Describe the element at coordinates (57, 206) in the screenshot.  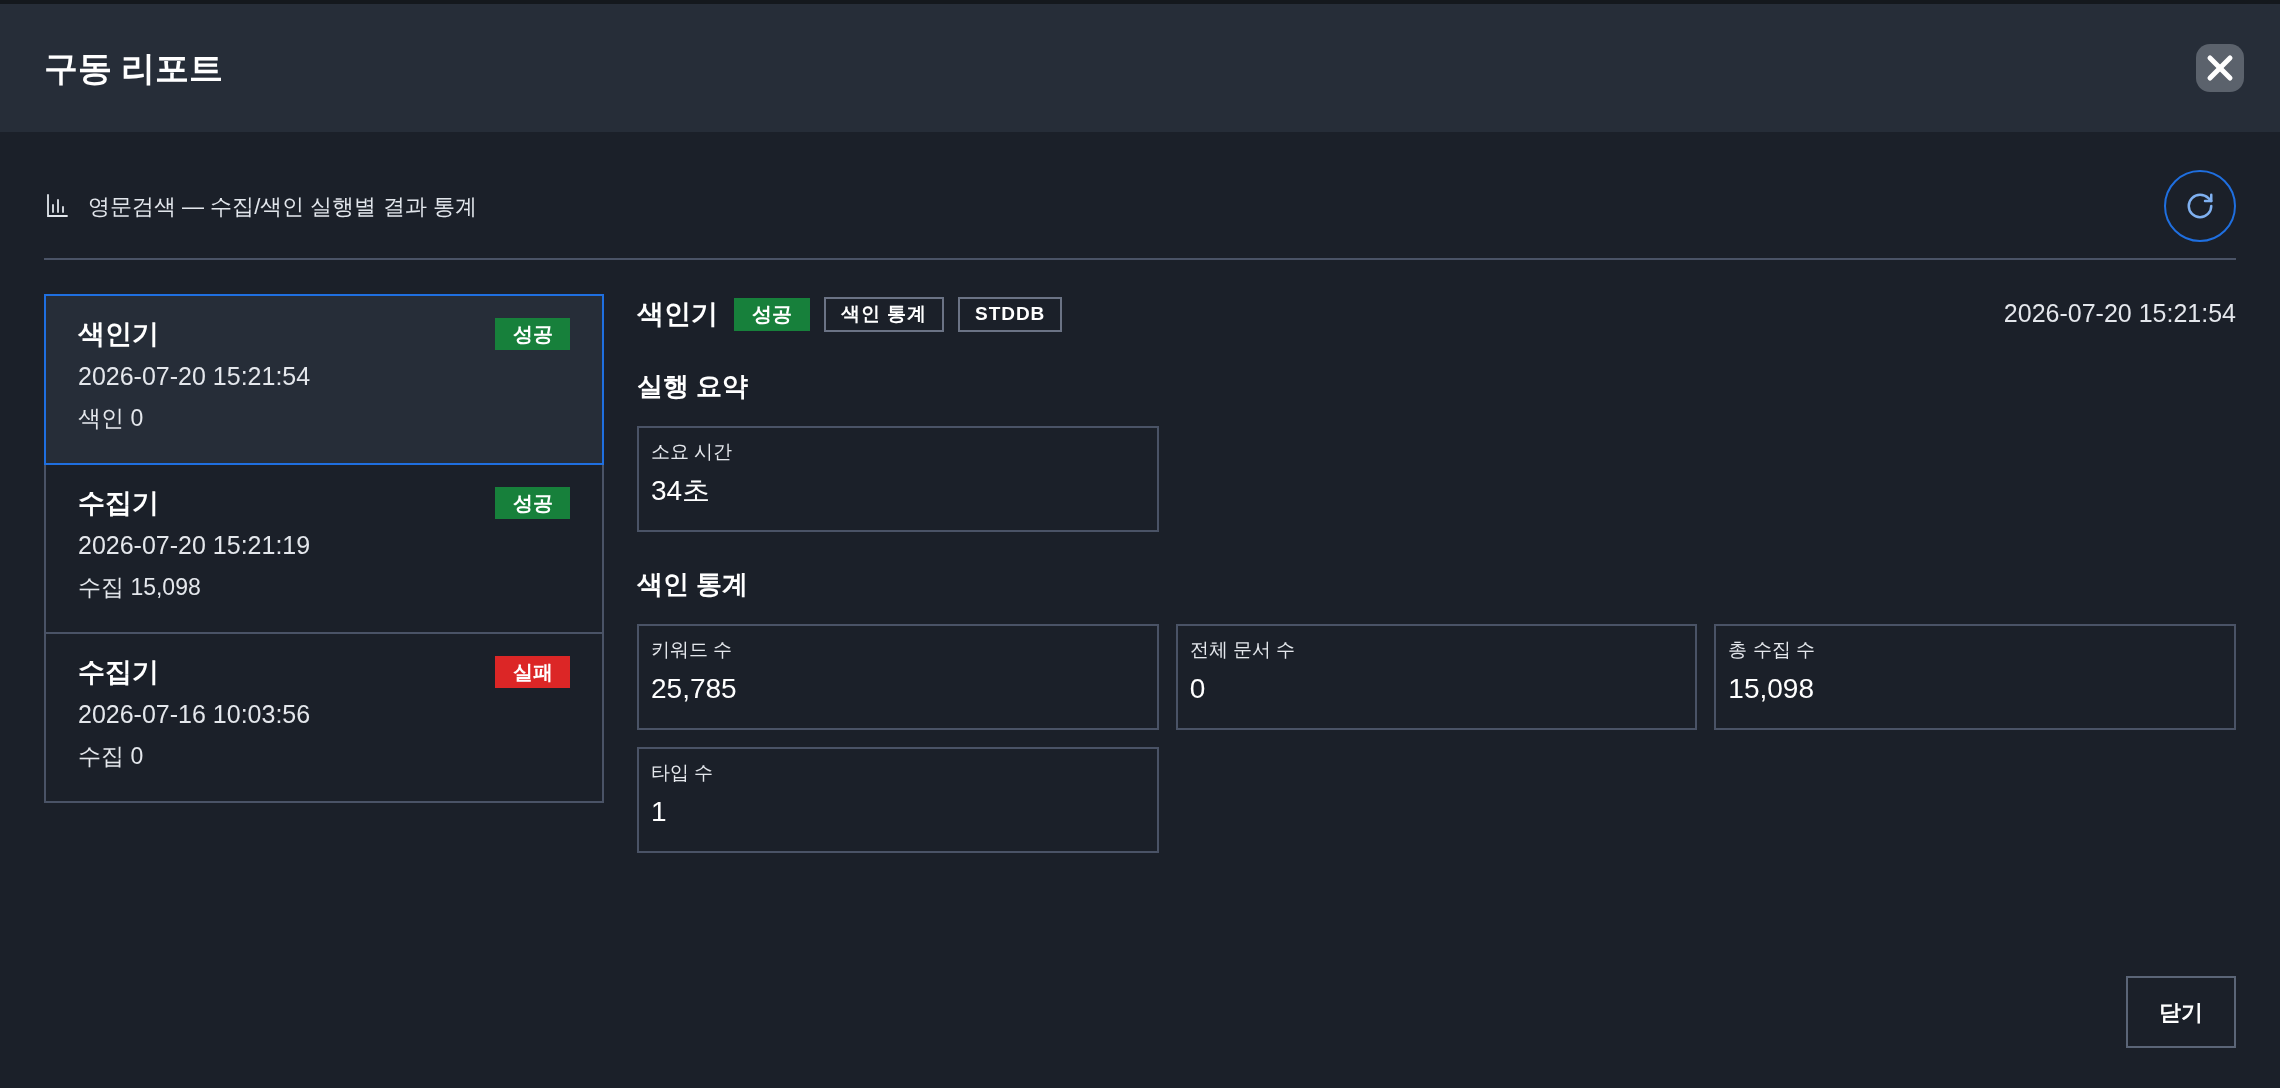
I see `bar-chart-icon` at that location.